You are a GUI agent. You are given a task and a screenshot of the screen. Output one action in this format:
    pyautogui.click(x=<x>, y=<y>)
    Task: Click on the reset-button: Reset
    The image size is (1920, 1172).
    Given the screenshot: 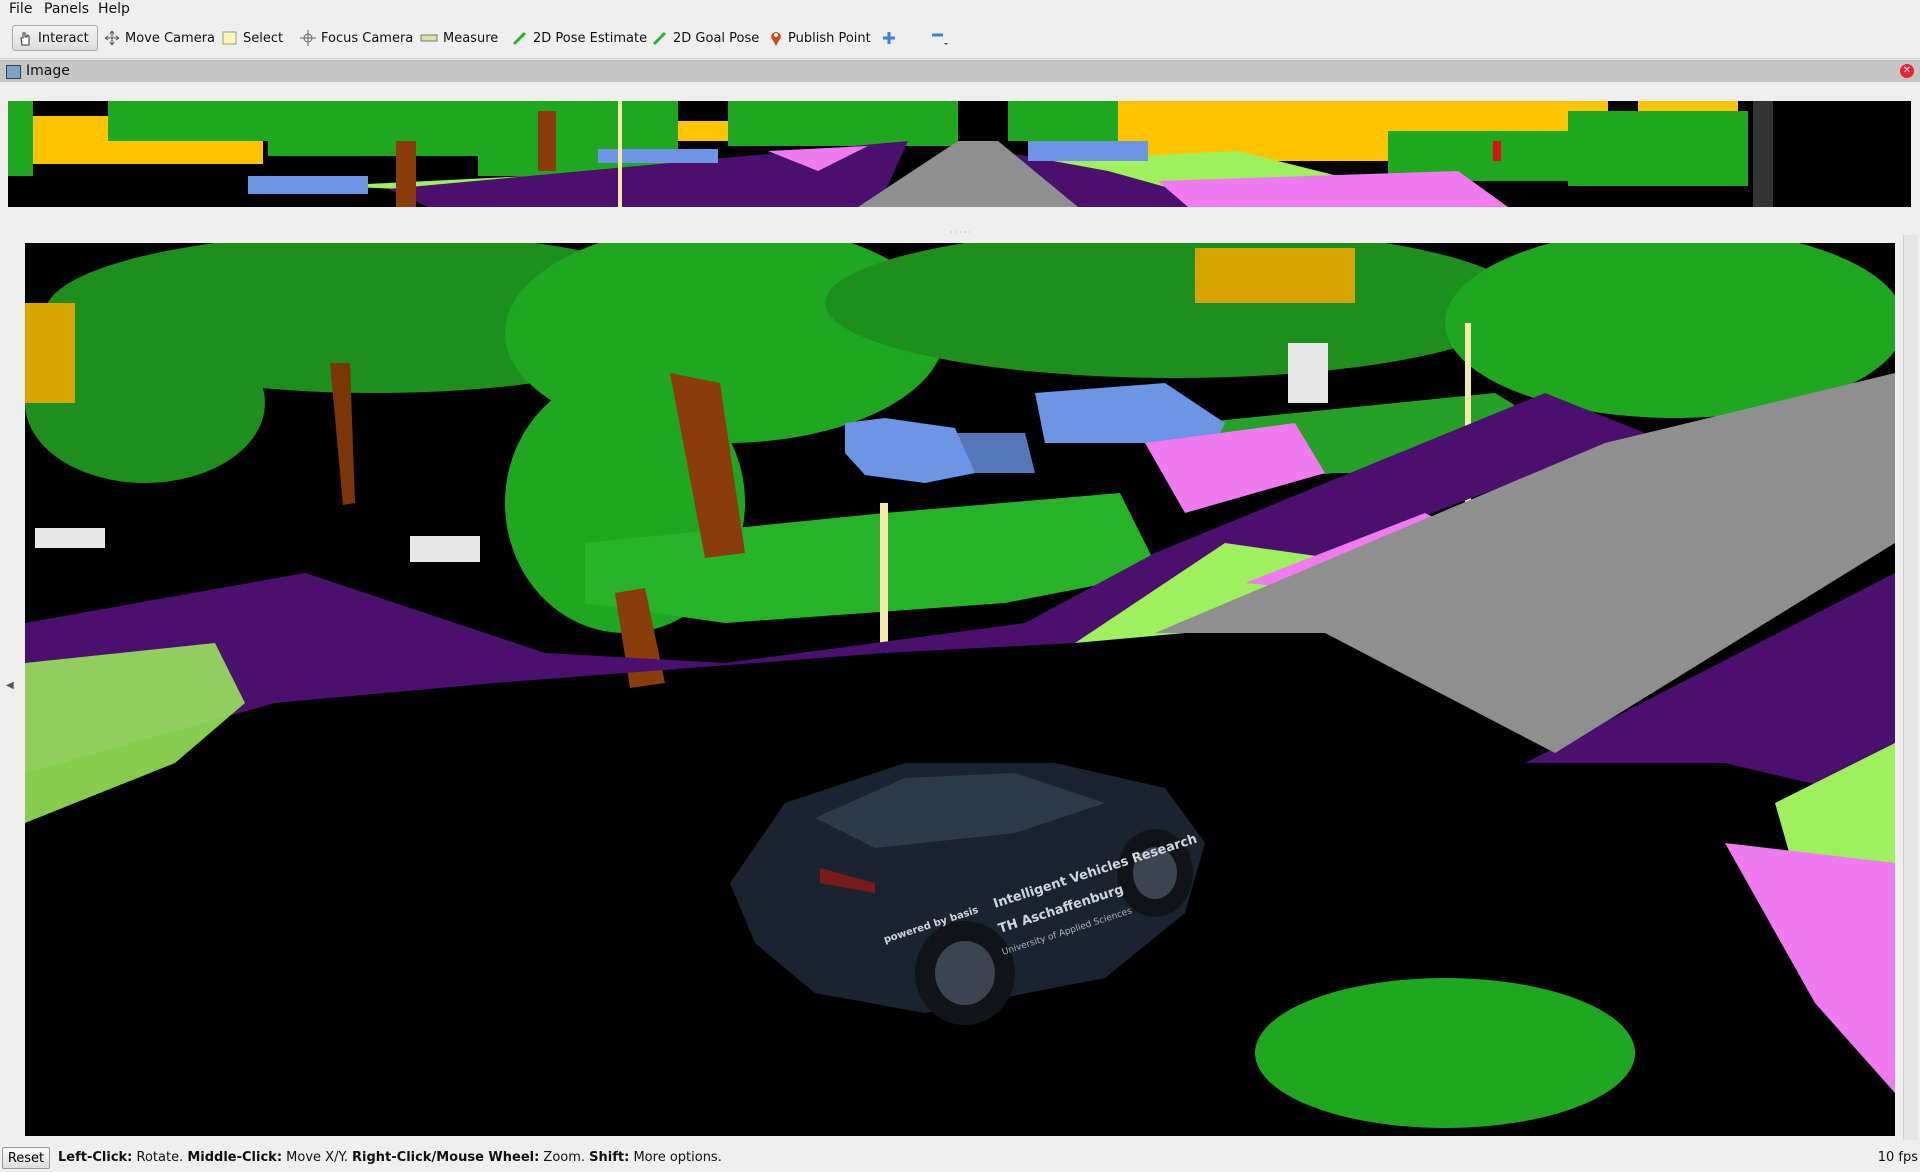 What is the action you would take?
    pyautogui.click(x=26, y=1158)
    